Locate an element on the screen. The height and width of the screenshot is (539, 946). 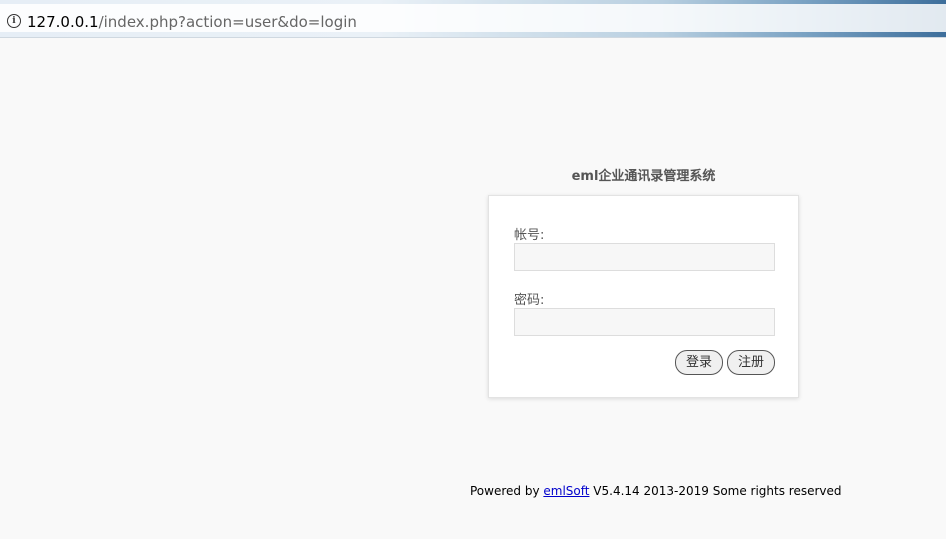
password-label: 密码: is located at coordinates (529, 300).